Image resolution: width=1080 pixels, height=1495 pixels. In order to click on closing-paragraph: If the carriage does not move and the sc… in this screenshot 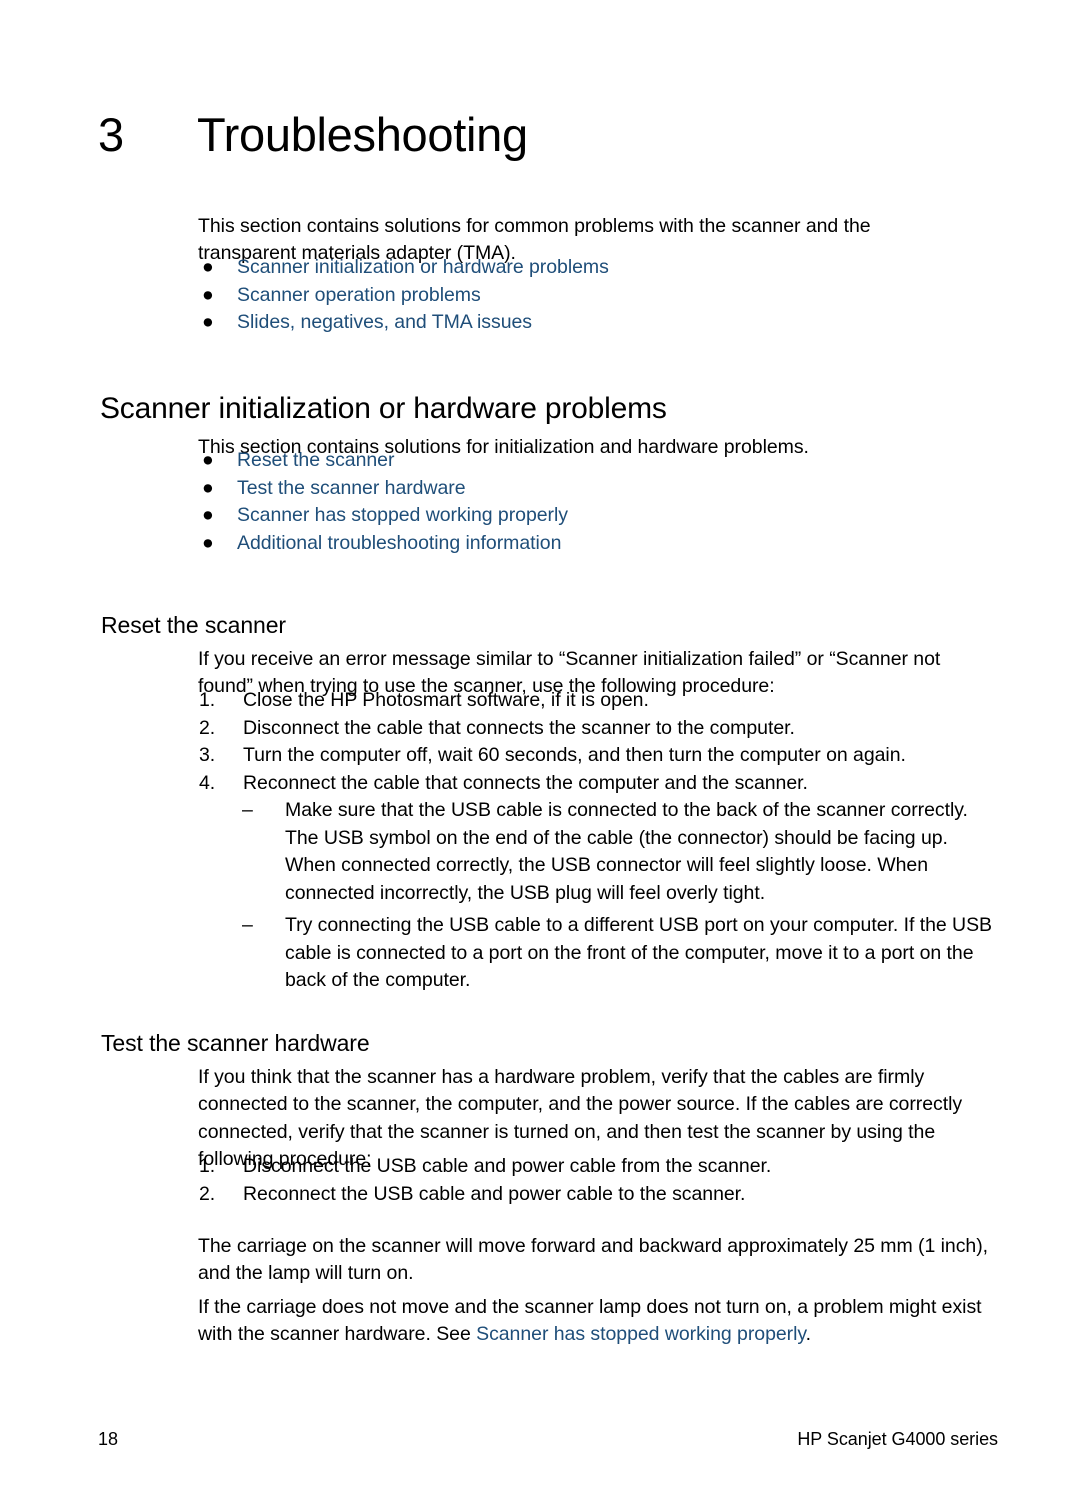, I will do `click(600, 1321)`.